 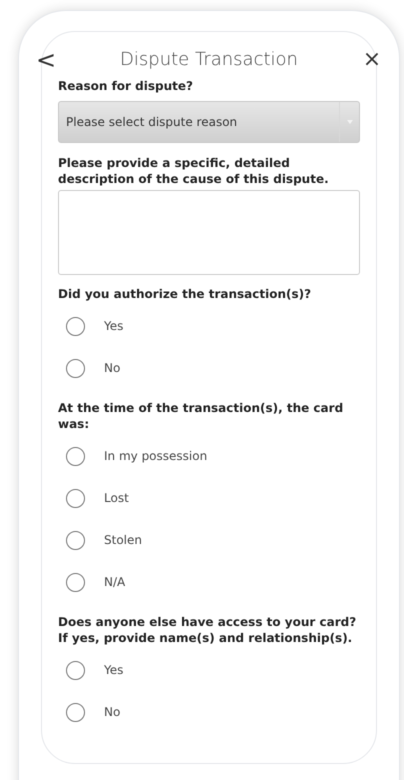 I want to click on option-label: N/A, so click(x=115, y=582).